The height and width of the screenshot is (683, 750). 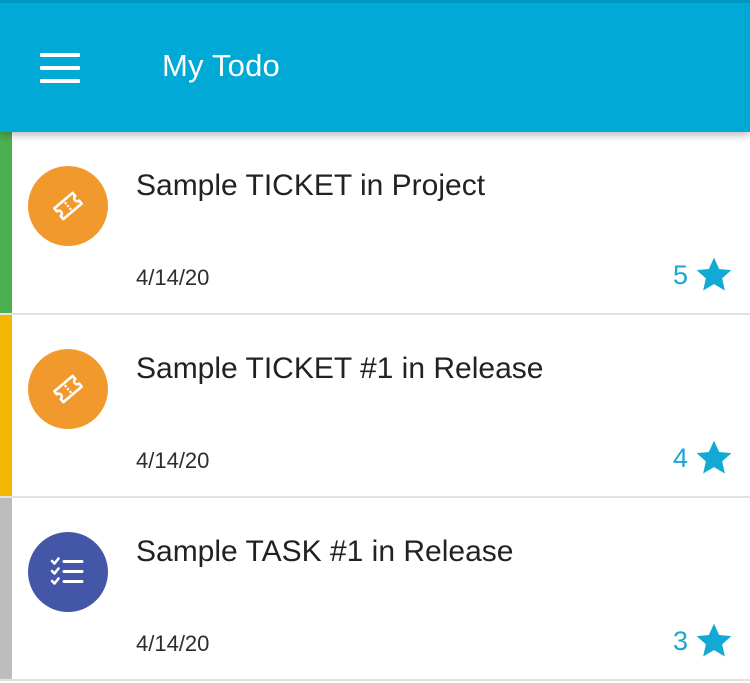 I want to click on priority-rating: 4, so click(x=703, y=458).